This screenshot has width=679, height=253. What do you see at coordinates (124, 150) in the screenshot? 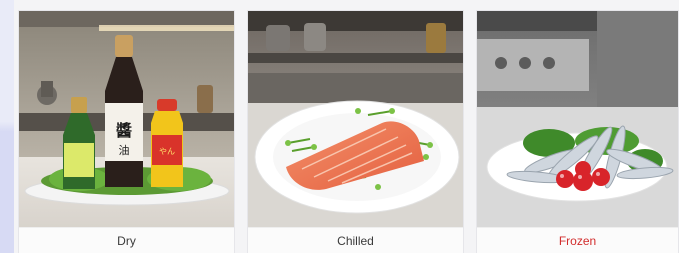
I see `svg-text: 油` at bounding box center [124, 150].